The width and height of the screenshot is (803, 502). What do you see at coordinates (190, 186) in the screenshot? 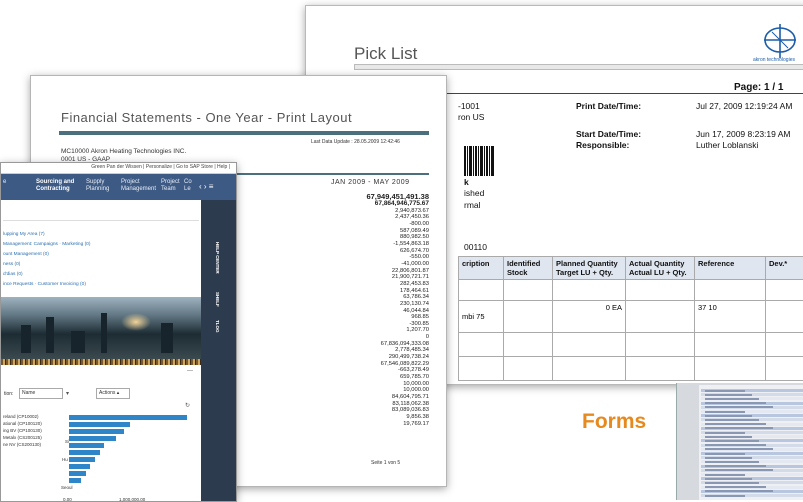
I see `nav-item-more: Co Le` at bounding box center [190, 186].